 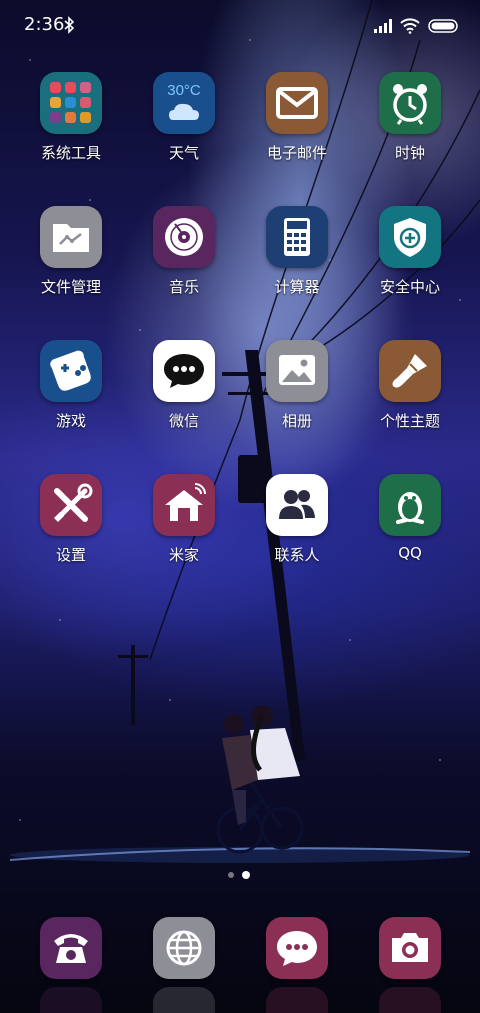 What do you see at coordinates (240, 26) in the screenshot?
I see `status-bar: 2:36` at bounding box center [240, 26].